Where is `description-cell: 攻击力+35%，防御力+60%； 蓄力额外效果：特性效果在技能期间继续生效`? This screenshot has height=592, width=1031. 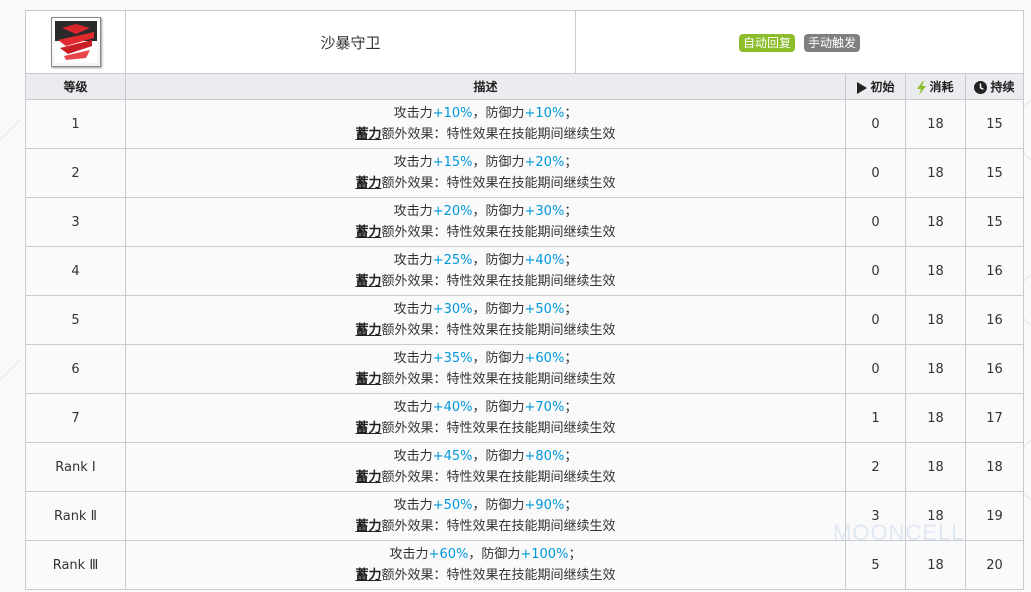
description-cell: 攻击力+35%，防御力+60%； 蓄力额外效果：特性效果在技能期间继续生效 is located at coordinates (485, 369).